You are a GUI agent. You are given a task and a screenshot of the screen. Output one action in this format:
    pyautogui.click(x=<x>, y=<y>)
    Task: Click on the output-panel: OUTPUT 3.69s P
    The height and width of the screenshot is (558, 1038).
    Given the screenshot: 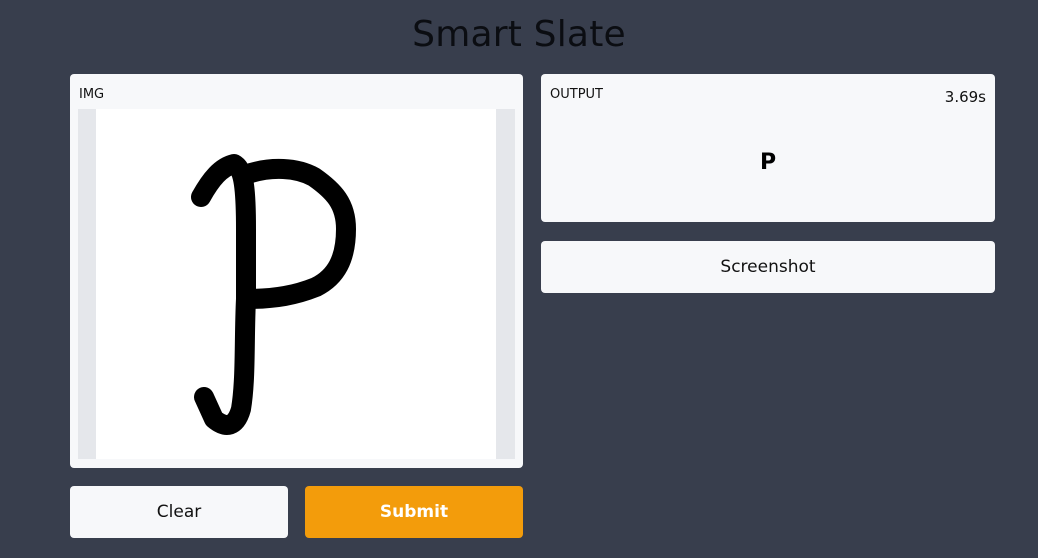 What is the action you would take?
    pyautogui.click(x=768, y=148)
    